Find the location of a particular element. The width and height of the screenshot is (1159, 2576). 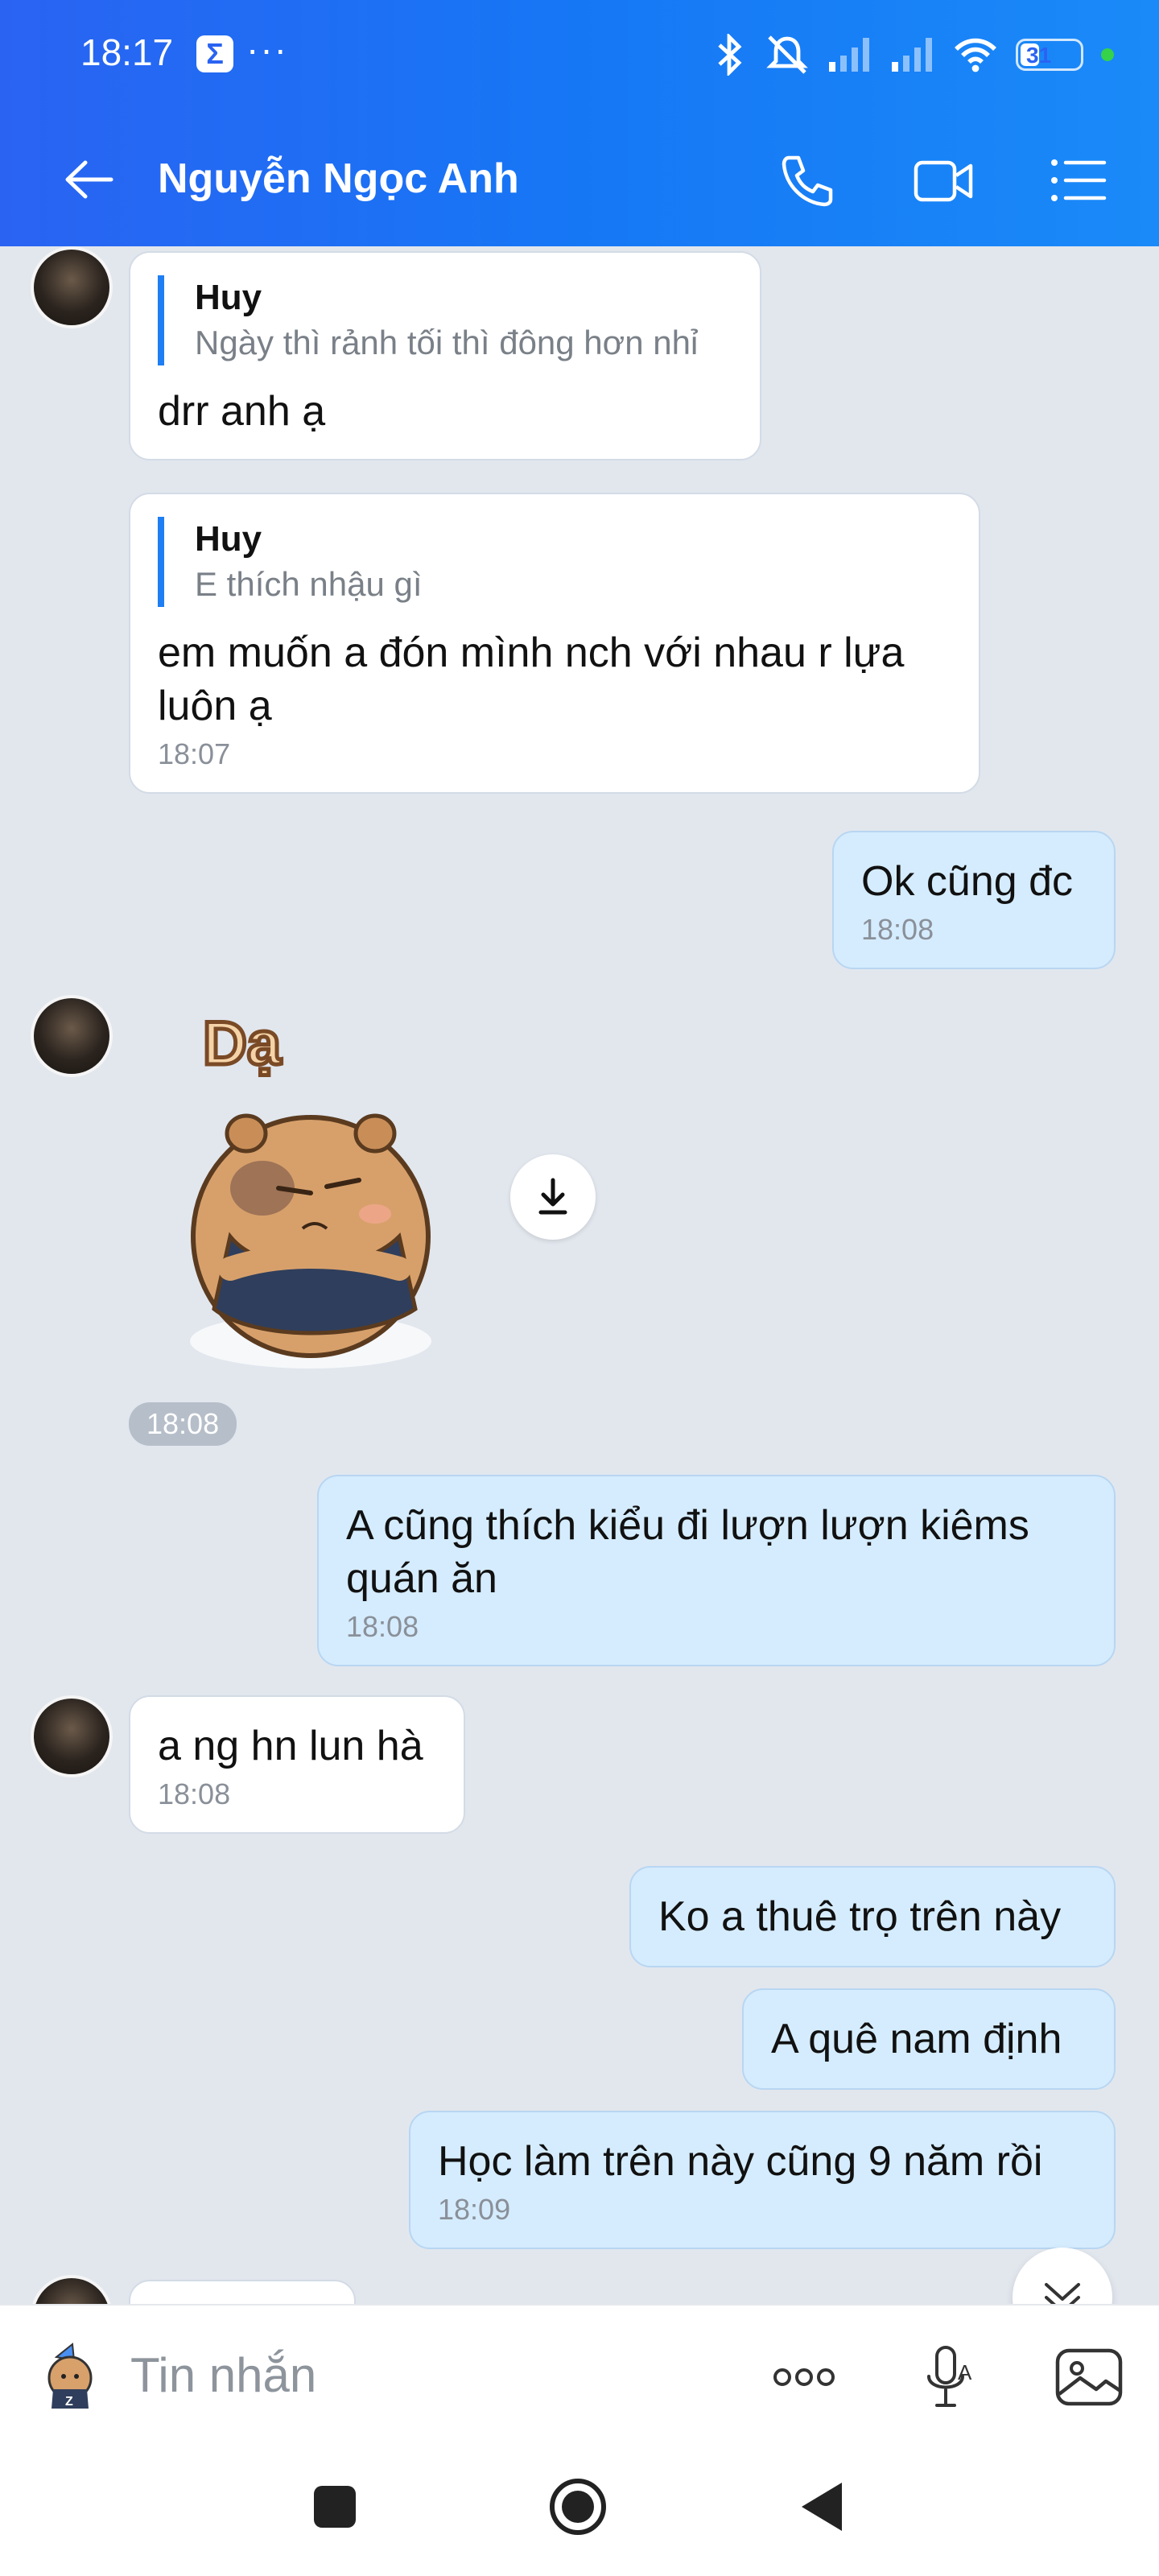

message-text: a ng hn lun hà is located at coordinates (290, 1746).